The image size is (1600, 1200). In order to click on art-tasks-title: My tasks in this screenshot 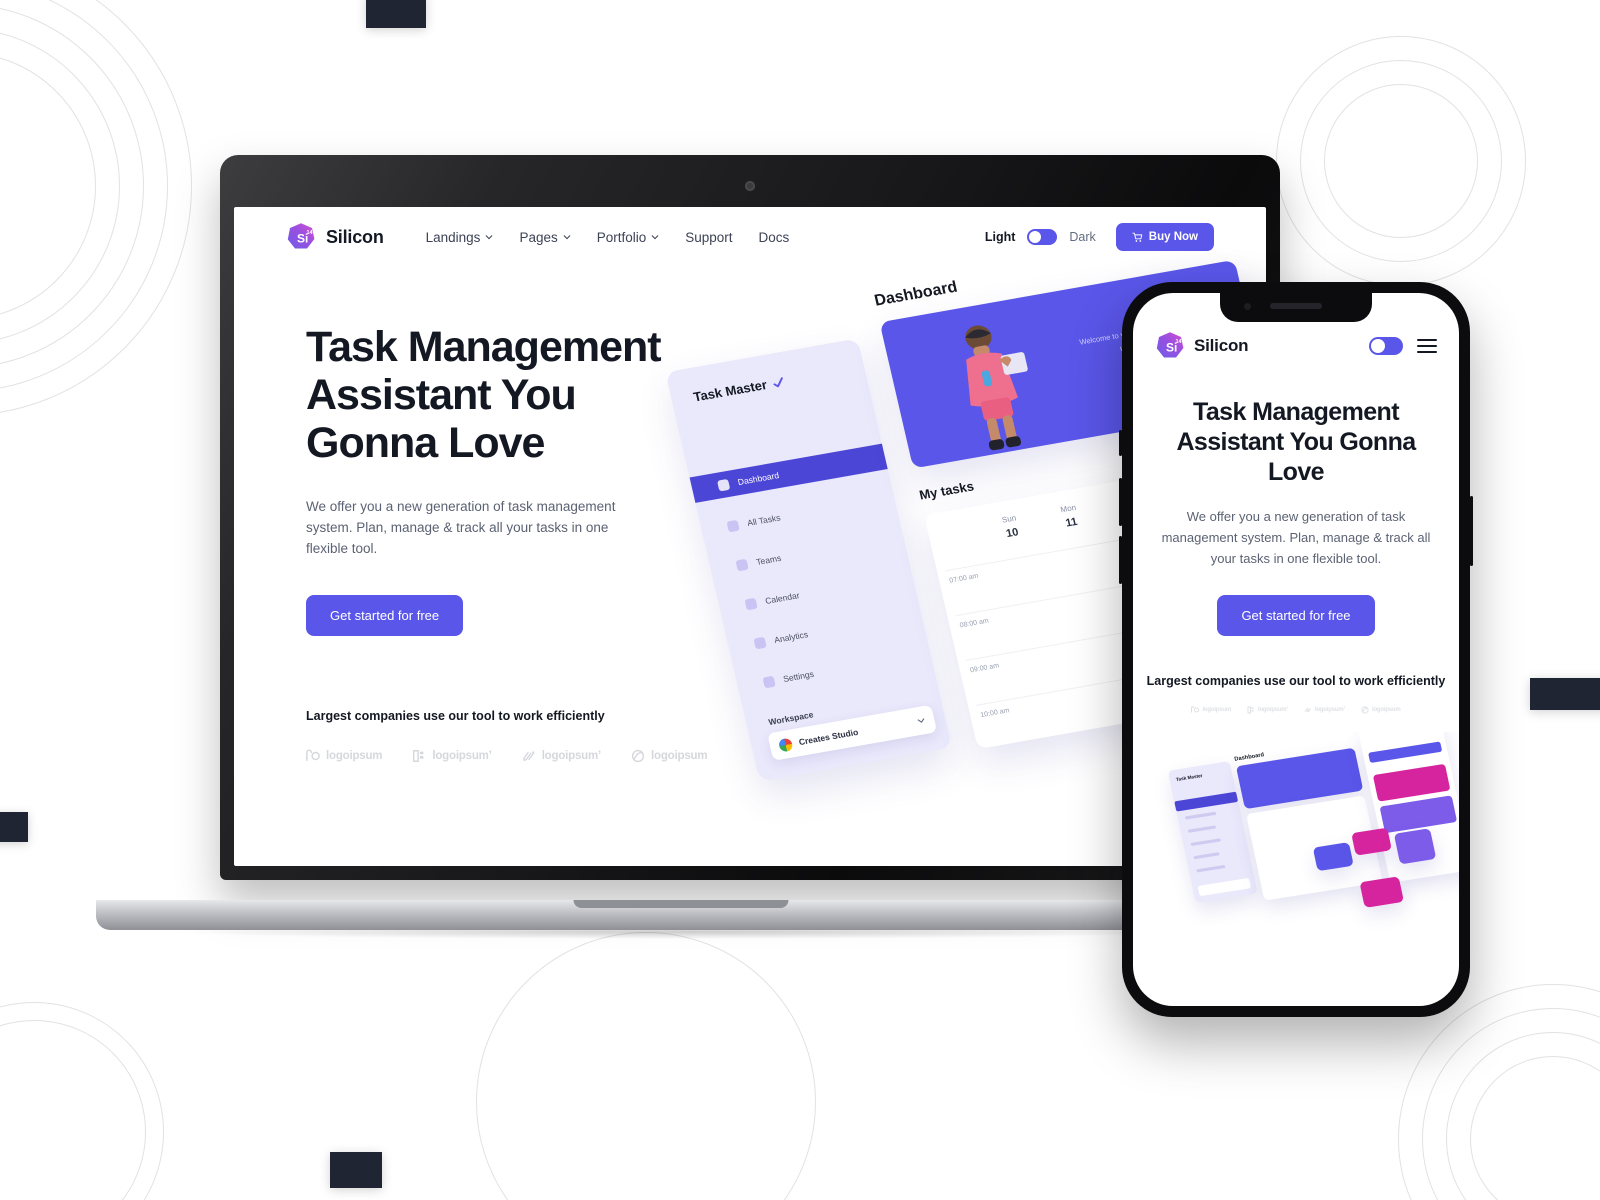, I will do `click(946, 490)`.